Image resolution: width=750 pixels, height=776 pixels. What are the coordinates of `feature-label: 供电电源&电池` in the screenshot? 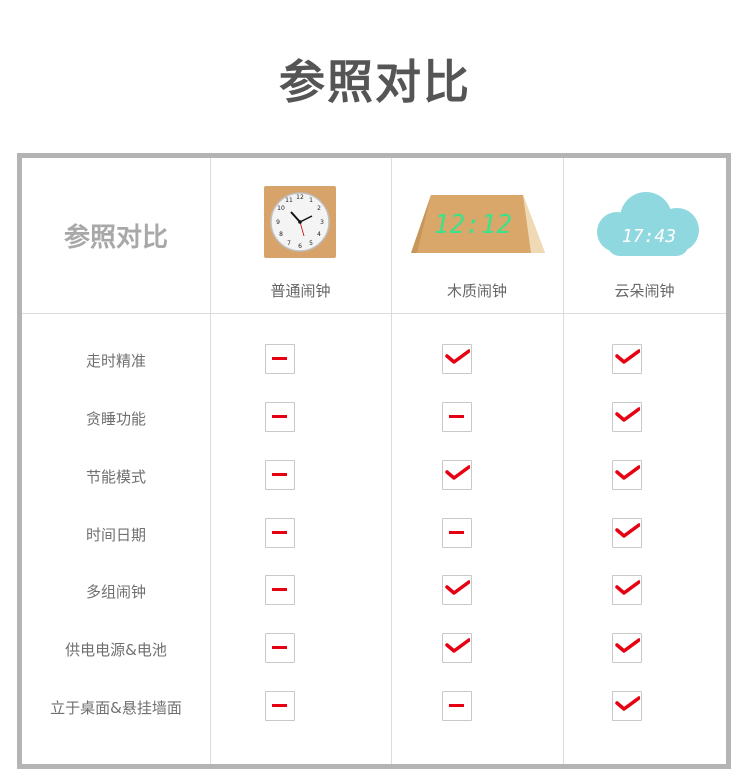 It's located at (116, 649).